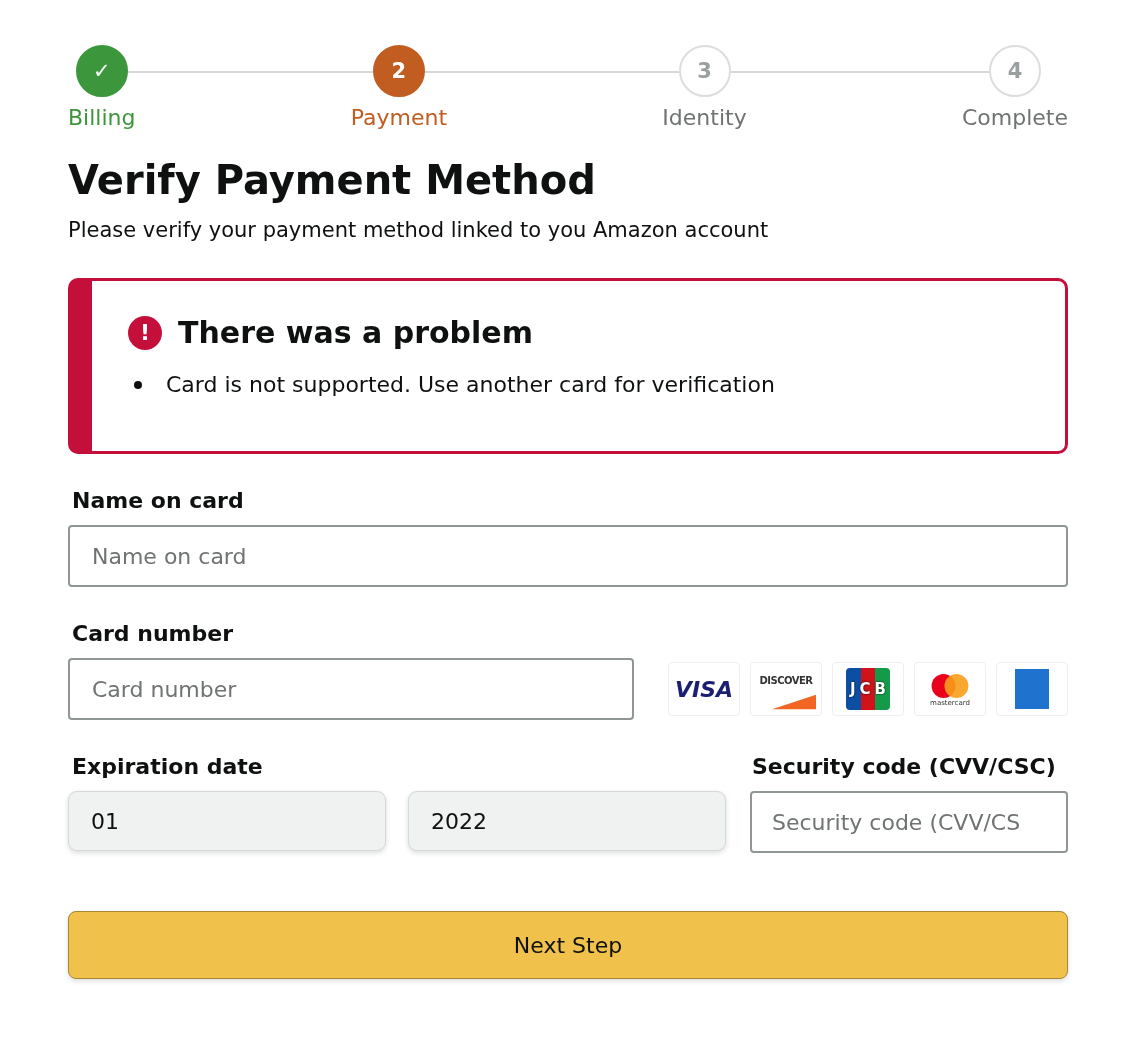 This screenshot has height=1060, width=1136. What do you see at coordinates (704, 689) in the screenshot?
I see `card-logo: VISA` at bounding box center [704, 689].